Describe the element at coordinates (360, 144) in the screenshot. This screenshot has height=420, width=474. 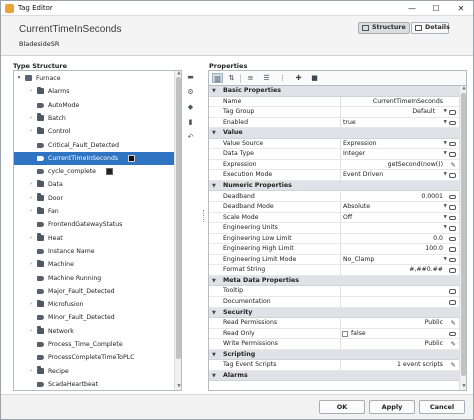
I see `property-value: Expression` at that location.